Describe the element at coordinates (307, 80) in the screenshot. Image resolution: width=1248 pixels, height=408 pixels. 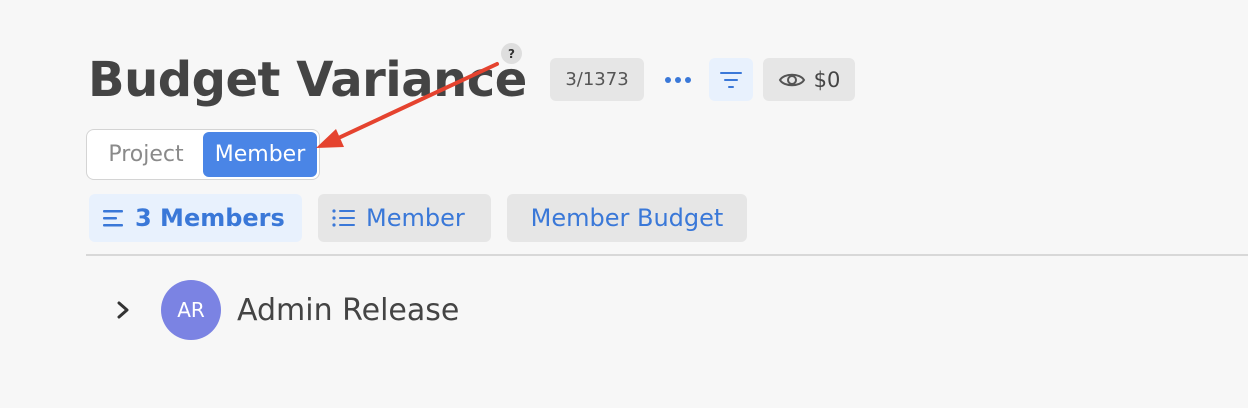
I see `page-title: Budget Variance` at that location.